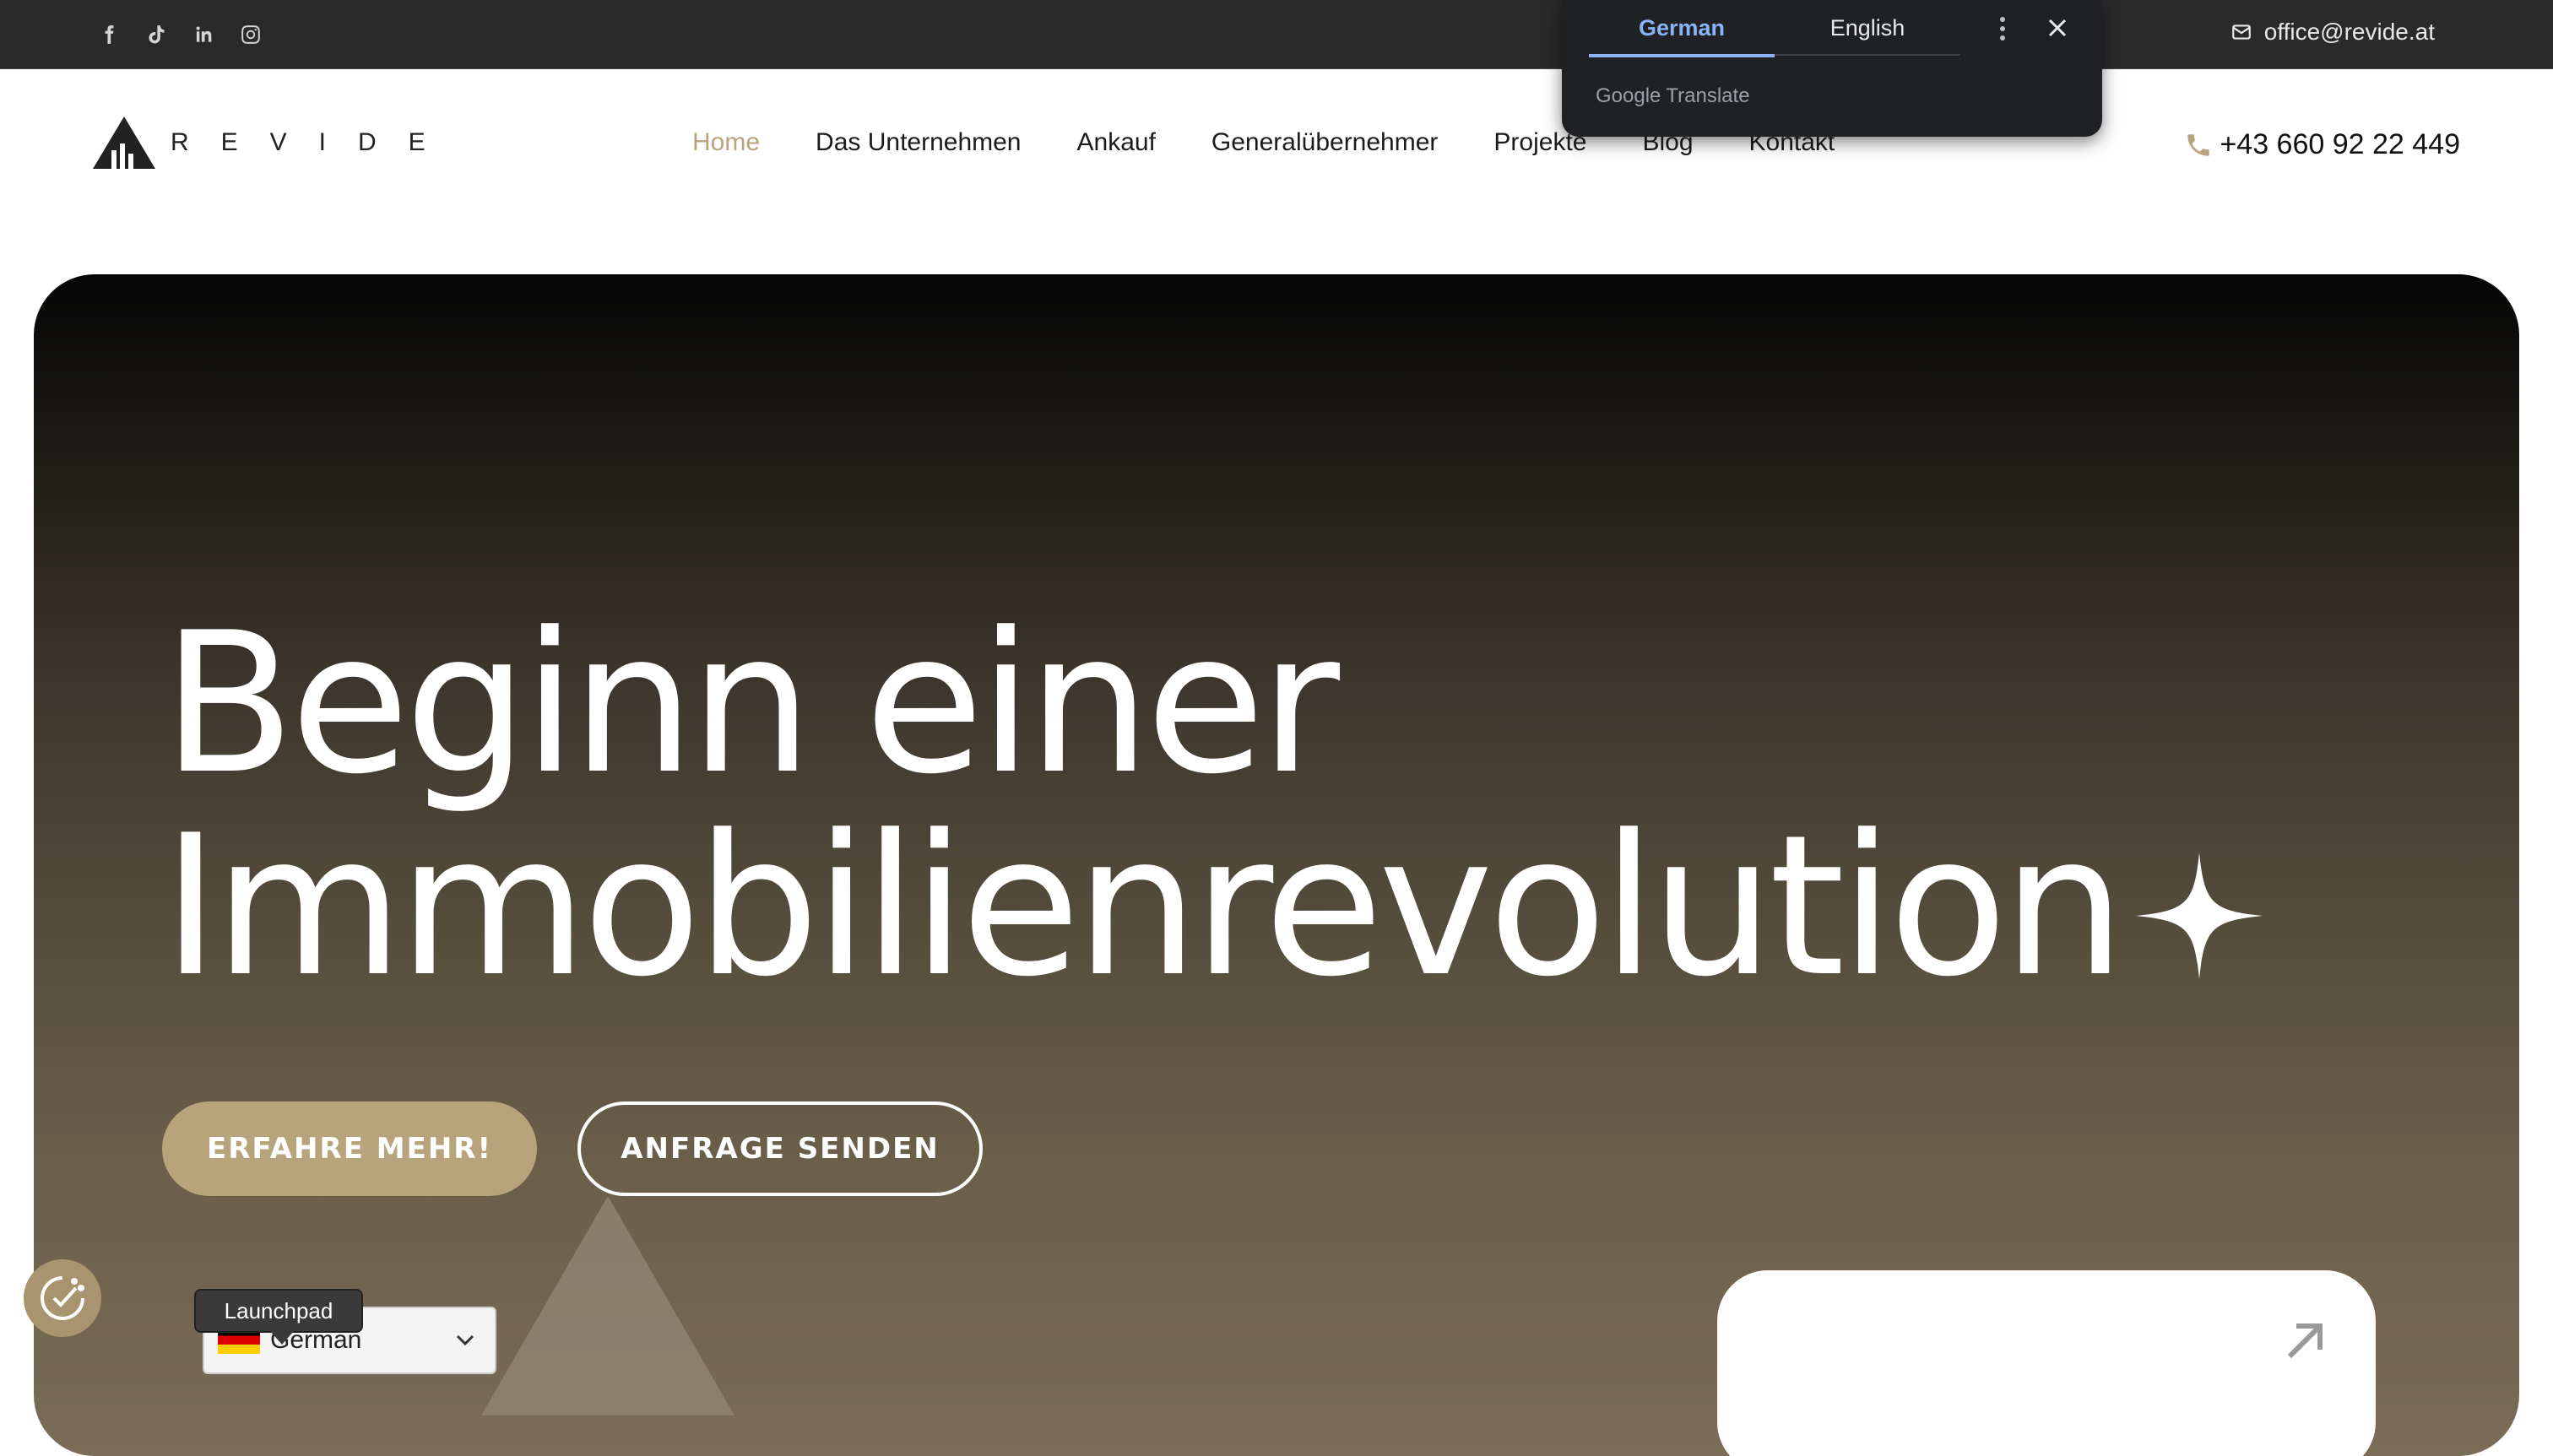 The width and height of the screenshot is (2553, 1456). What do you see at coordinates (2305, 1341) in the screenshot?
I see `arrow-up-right-icon` at bounding box center [2305, 1341].